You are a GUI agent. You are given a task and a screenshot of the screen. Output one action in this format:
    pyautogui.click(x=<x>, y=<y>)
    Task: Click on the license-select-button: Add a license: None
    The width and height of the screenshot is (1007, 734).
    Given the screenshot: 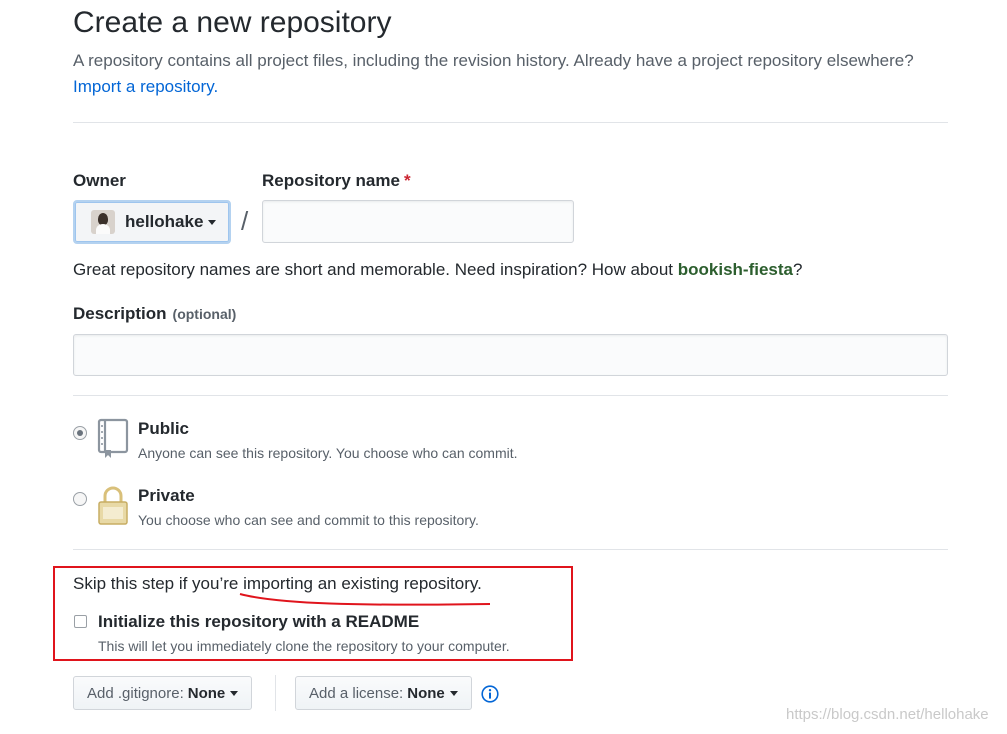 What is the action you would take?
    pyautogui.click(x=383, y=693)
    